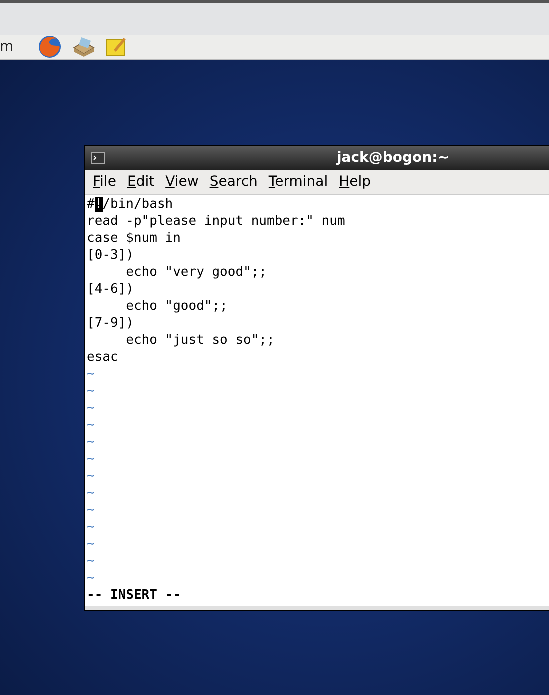 The width and height of the screenshot is (549, 695). Describe the element at coordinates (233, 182) in the screenshot. I see `menu-item: Search` at that location.